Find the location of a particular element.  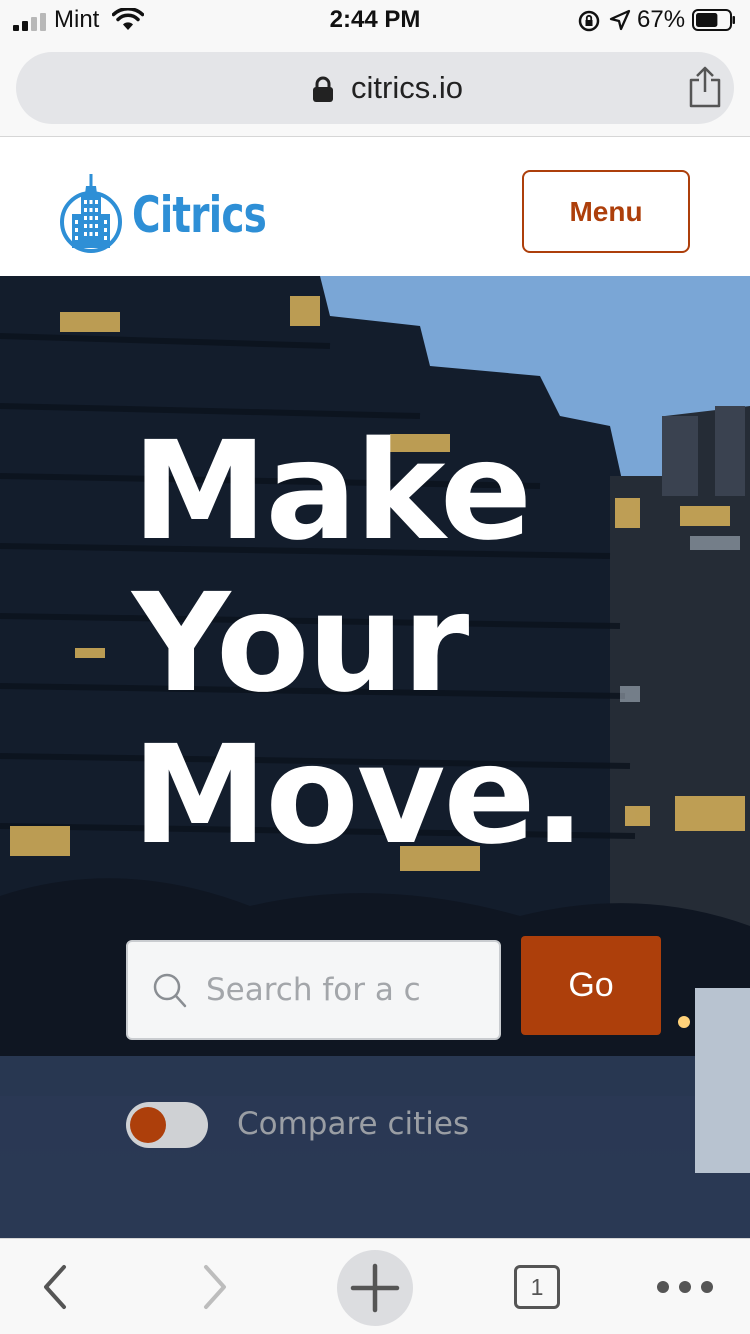

forward-button is located at coordinates (215, 1286).